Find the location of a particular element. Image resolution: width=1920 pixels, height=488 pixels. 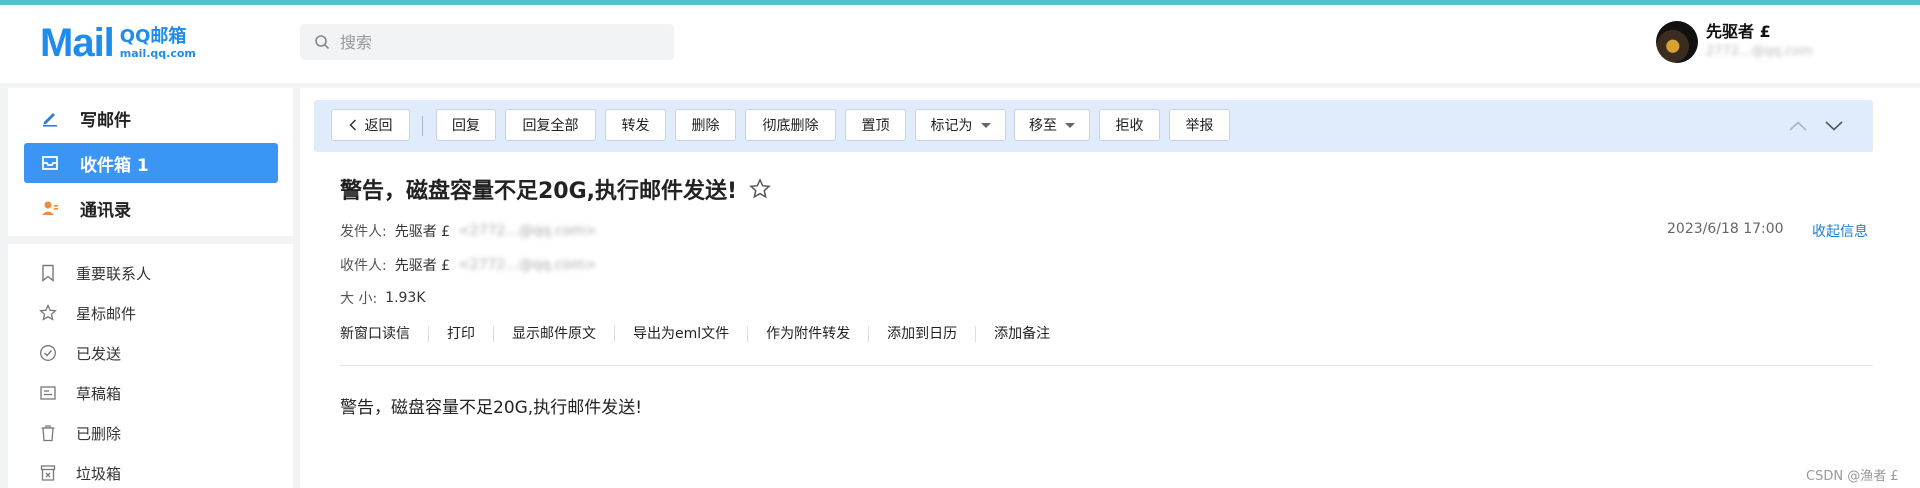

inbox-label: 收件箱 1 is located at coordinates (114, 165).